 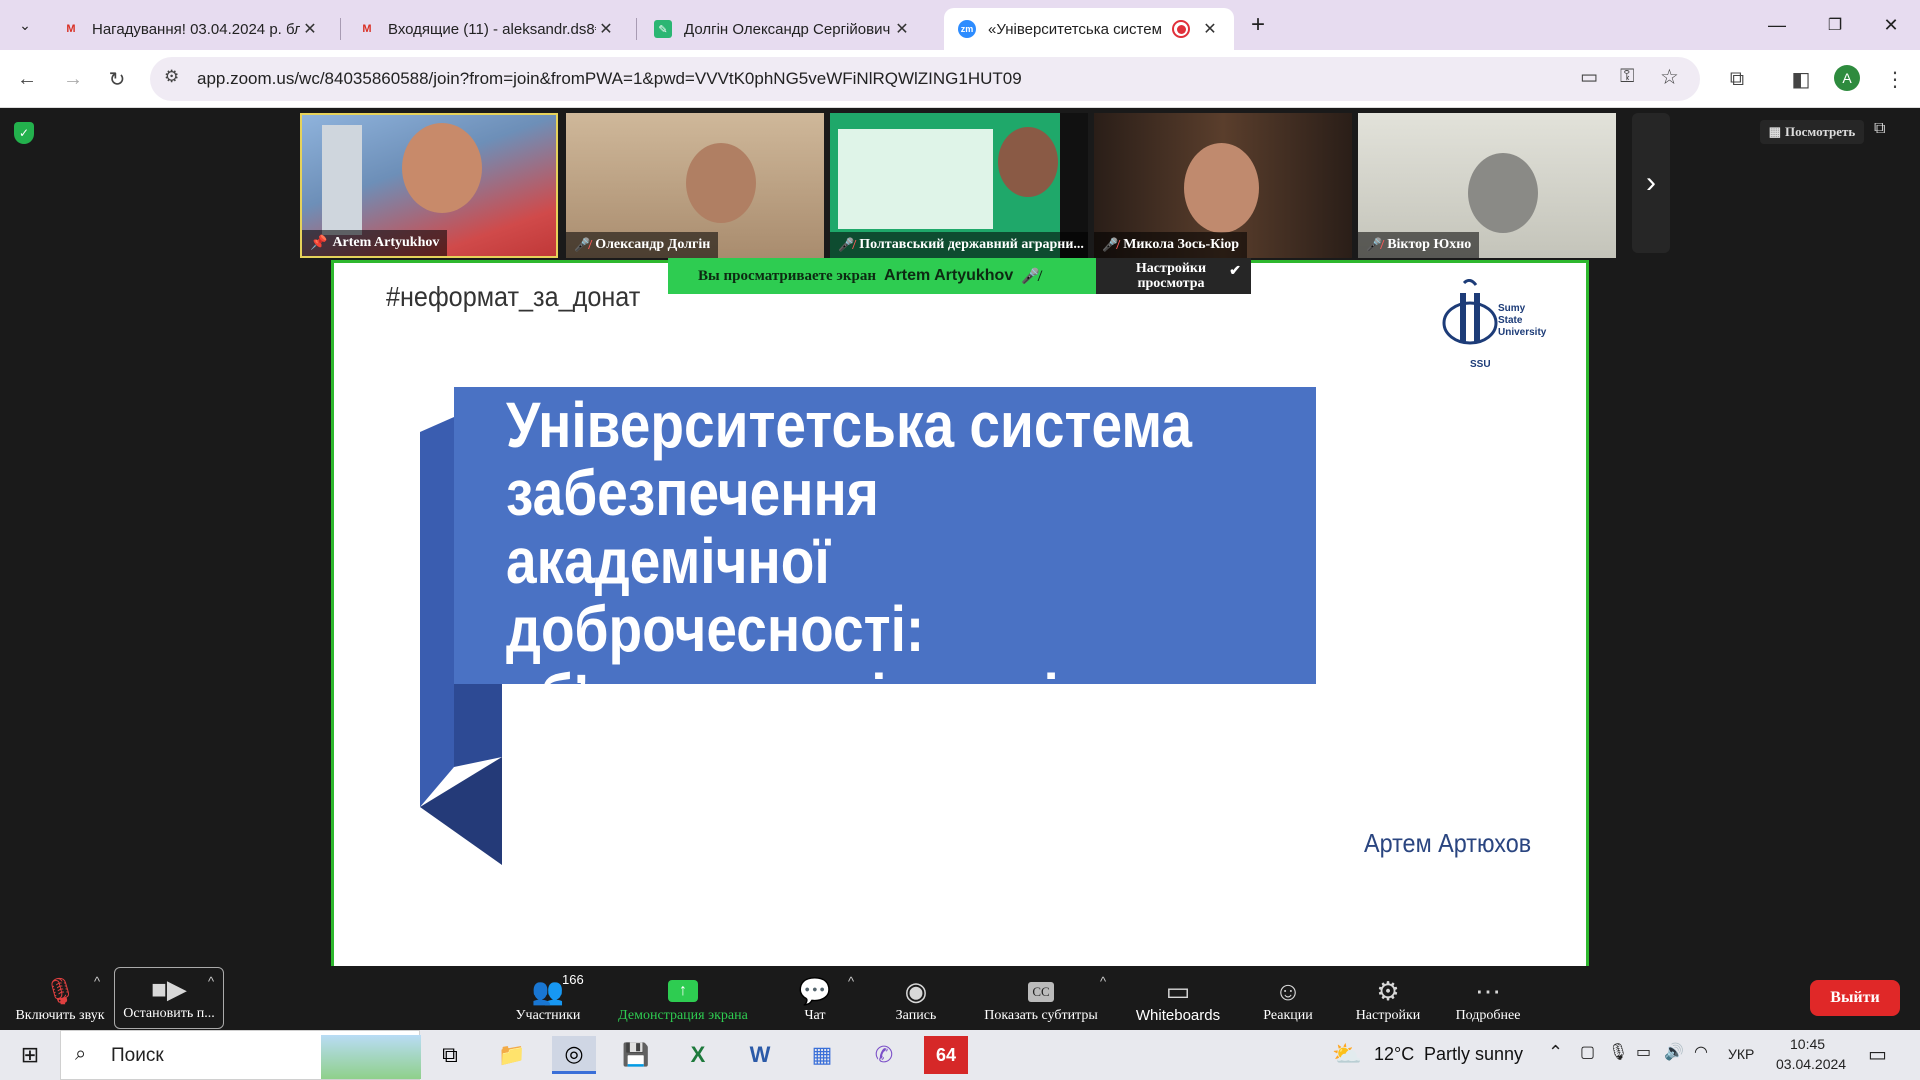 What do you see at coordinates (787, 275) in the screenshot?
I see `banner-text: Вы просматриваете экран` at bounding box center [787, 275].